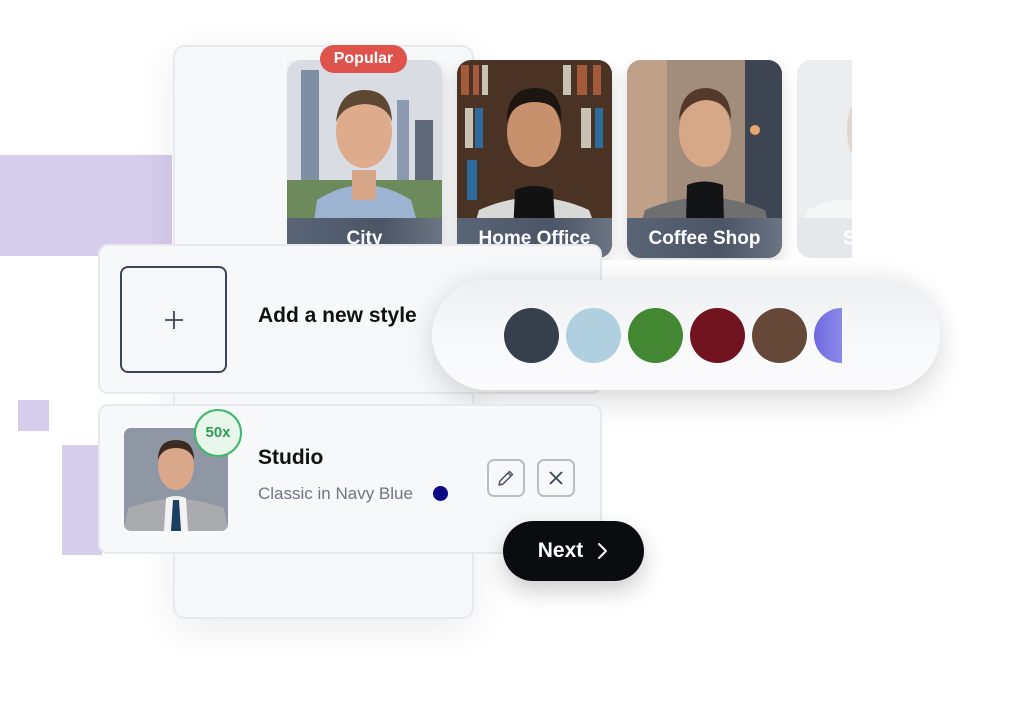  Describe the element at coordinates (704, 159) in the screenshot. I see `style-card-coffee-shop: Coffee Shop` at that location.